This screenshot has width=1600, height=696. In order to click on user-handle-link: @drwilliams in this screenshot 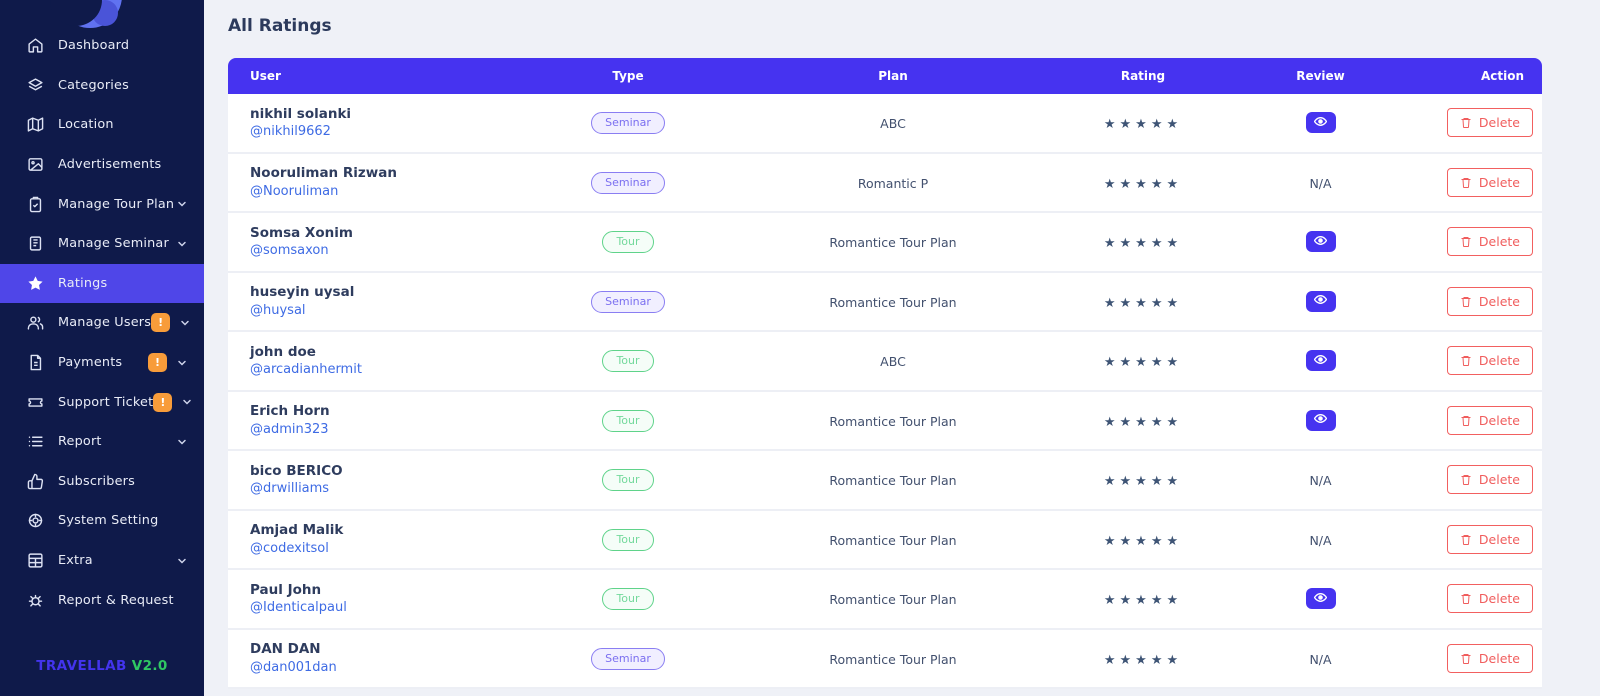, I will do `click(379, 489)`.